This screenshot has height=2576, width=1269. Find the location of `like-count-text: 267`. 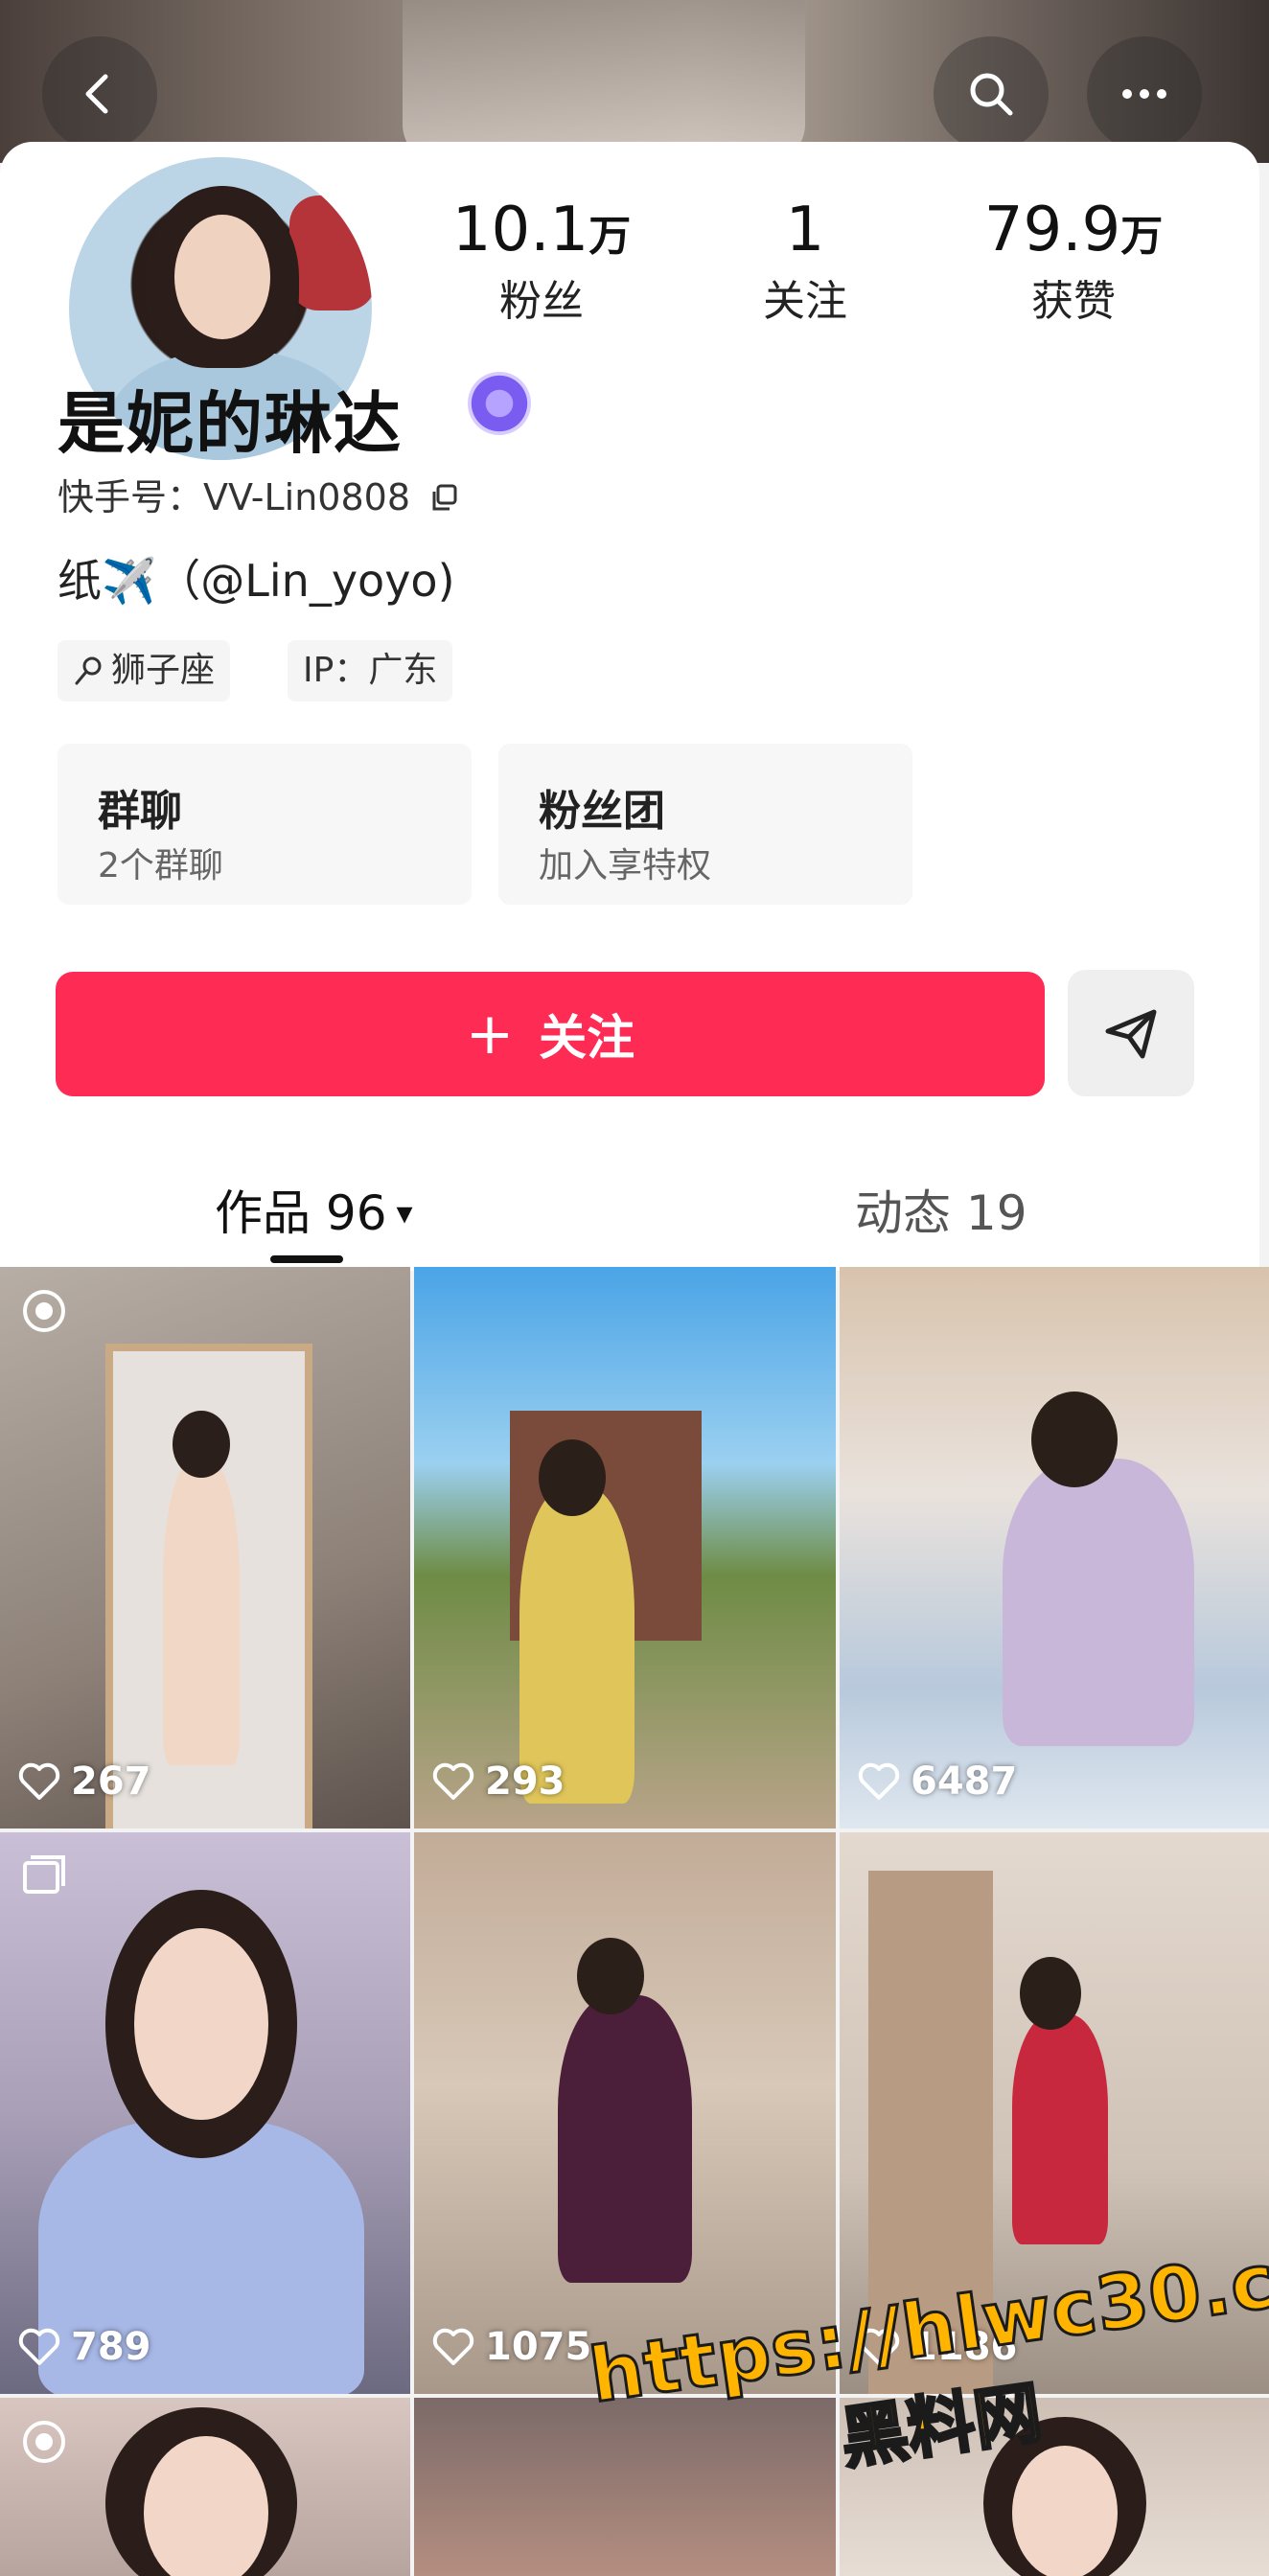

like-count-text: 267 is located at coordinates (111, 1782).